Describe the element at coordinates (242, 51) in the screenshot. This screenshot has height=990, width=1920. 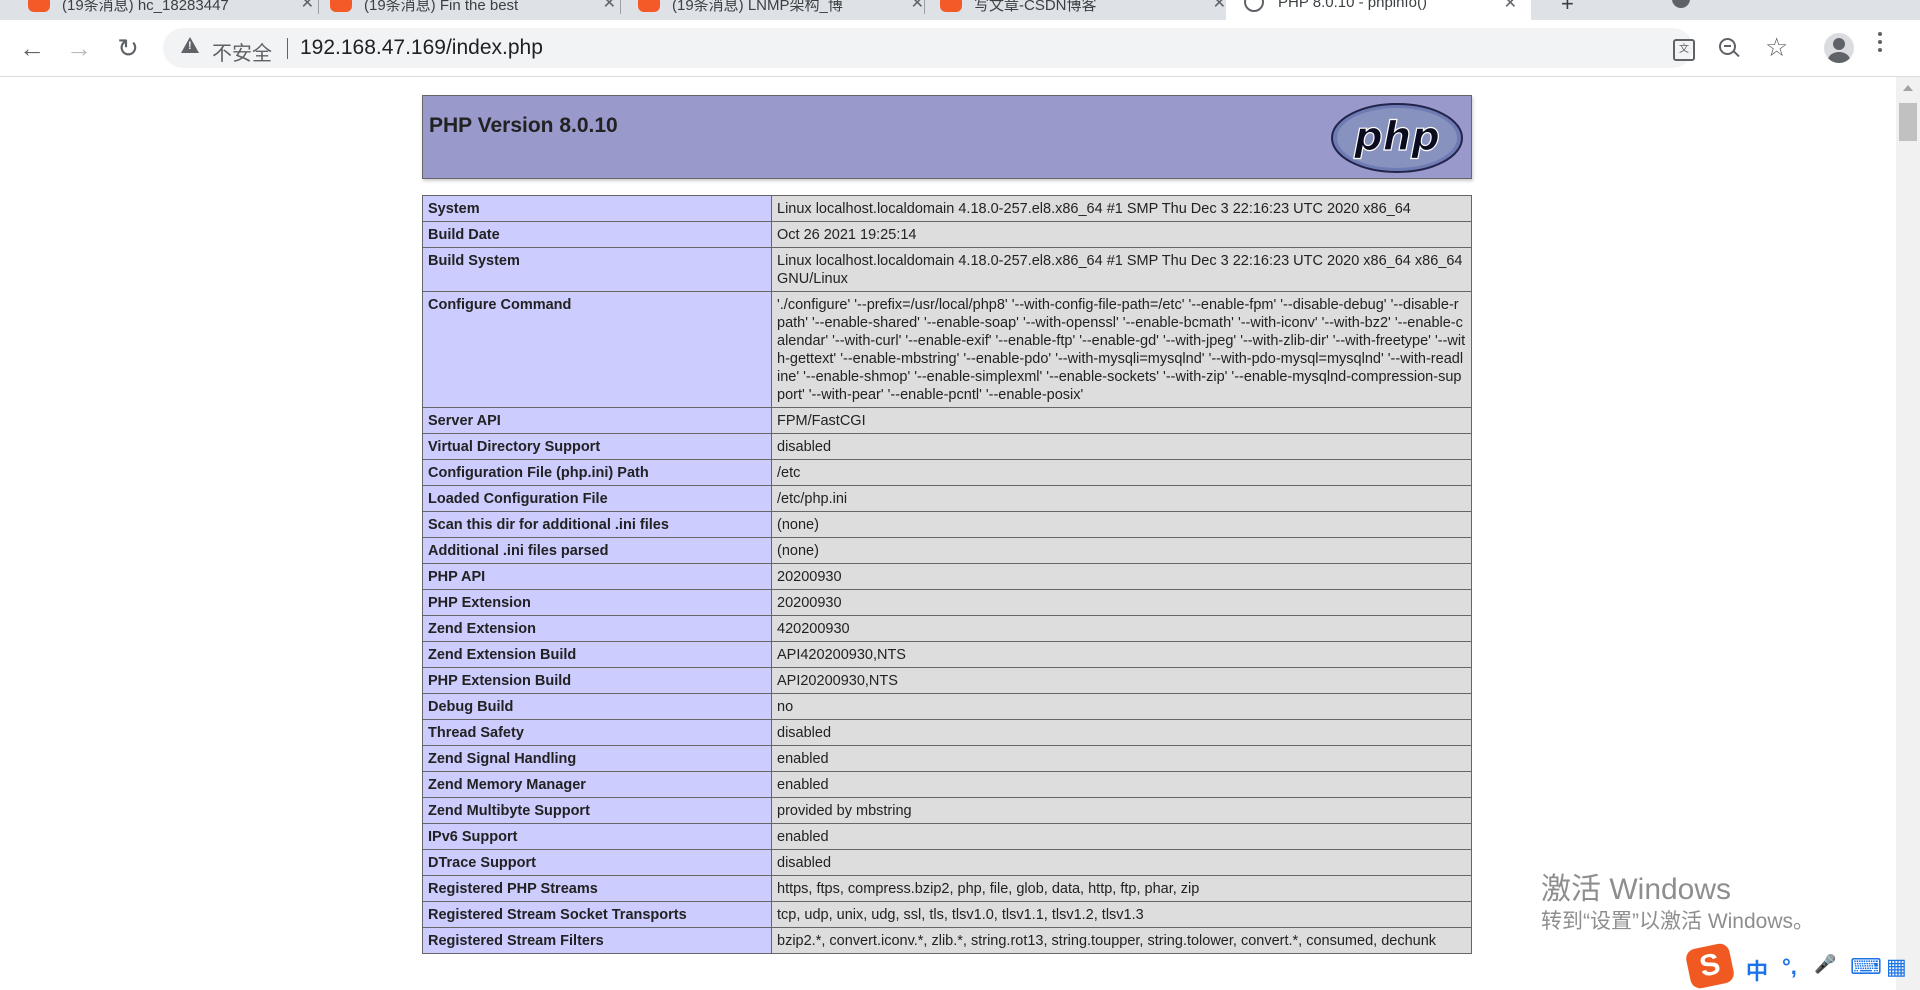
I see `security-status-label: 不安全` at that location.